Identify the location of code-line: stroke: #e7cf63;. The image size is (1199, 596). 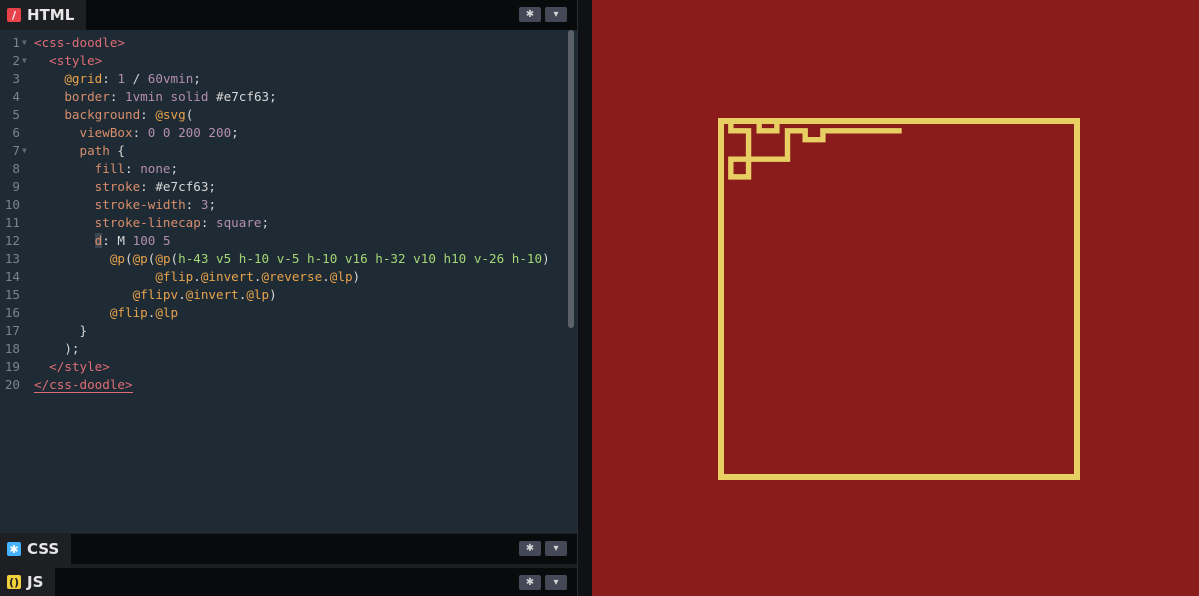
(155, 186).